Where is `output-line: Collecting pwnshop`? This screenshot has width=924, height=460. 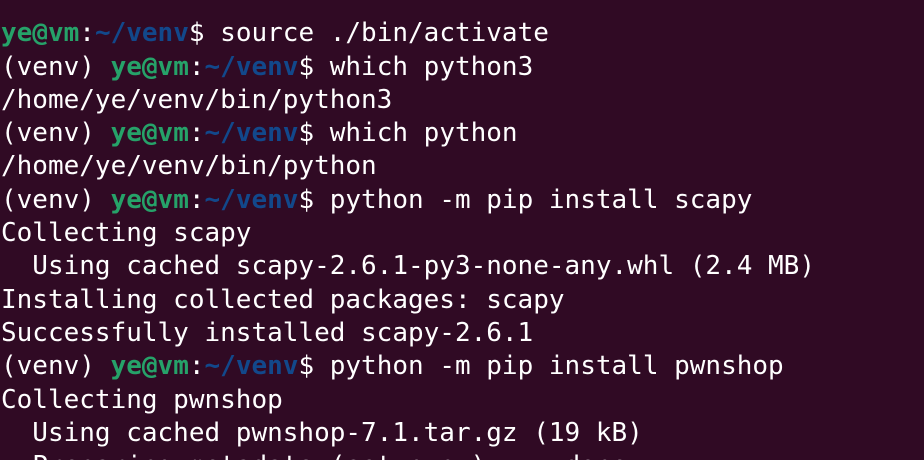
output-line: Collecting pwnshop is located at coordinates (408, 400).